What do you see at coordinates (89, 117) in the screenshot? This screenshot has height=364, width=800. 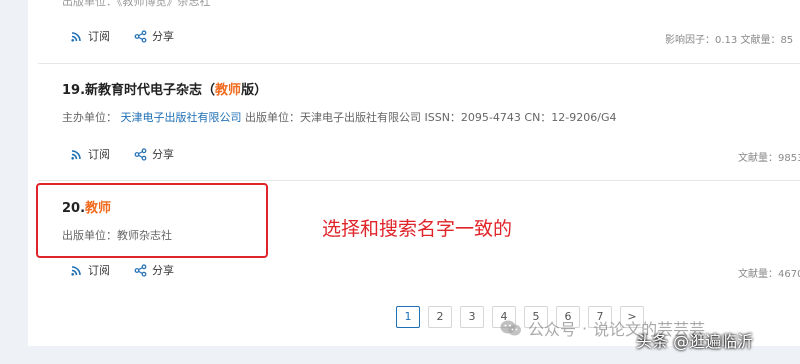 I see `sponsor-label: 主办单位：` at bounding box center [89, 117].